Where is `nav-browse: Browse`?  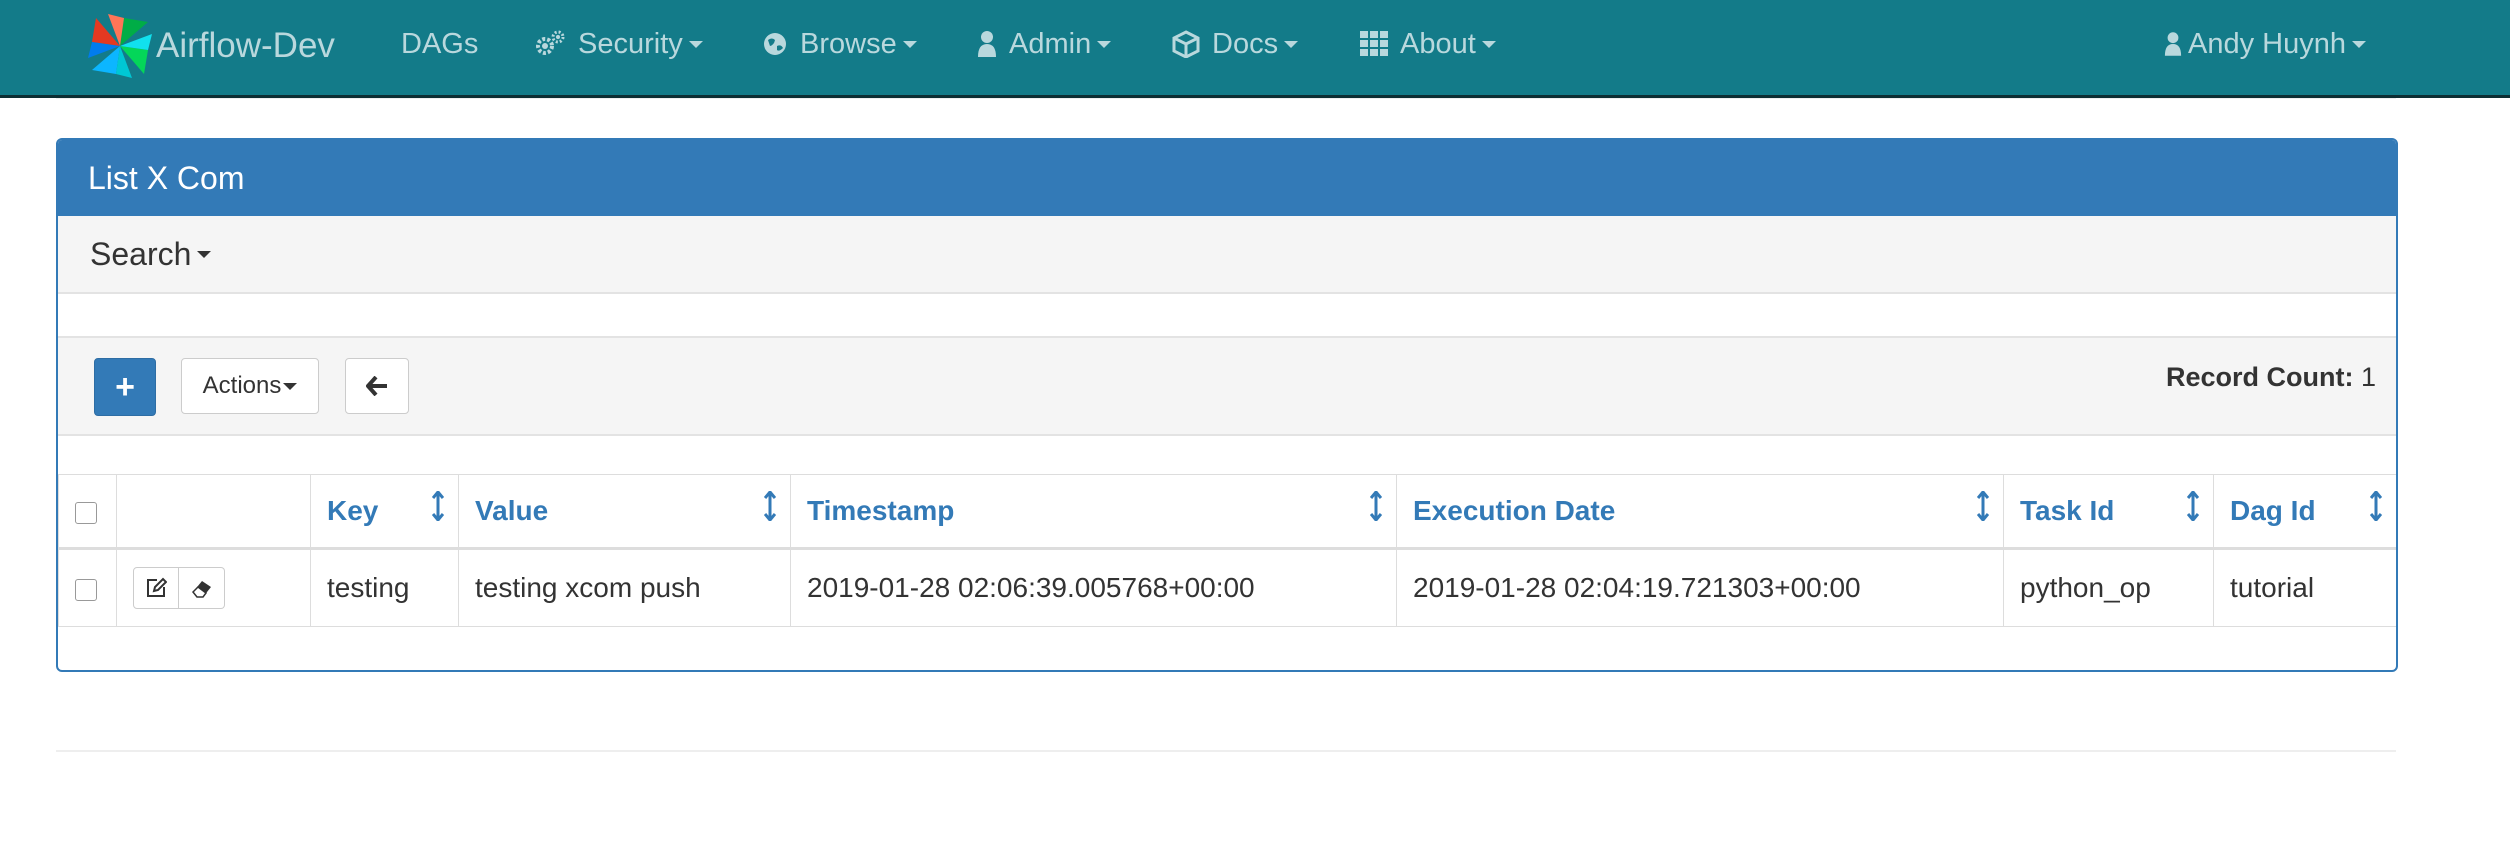
nav-browse: Browse is located at coordinates (839, 44).